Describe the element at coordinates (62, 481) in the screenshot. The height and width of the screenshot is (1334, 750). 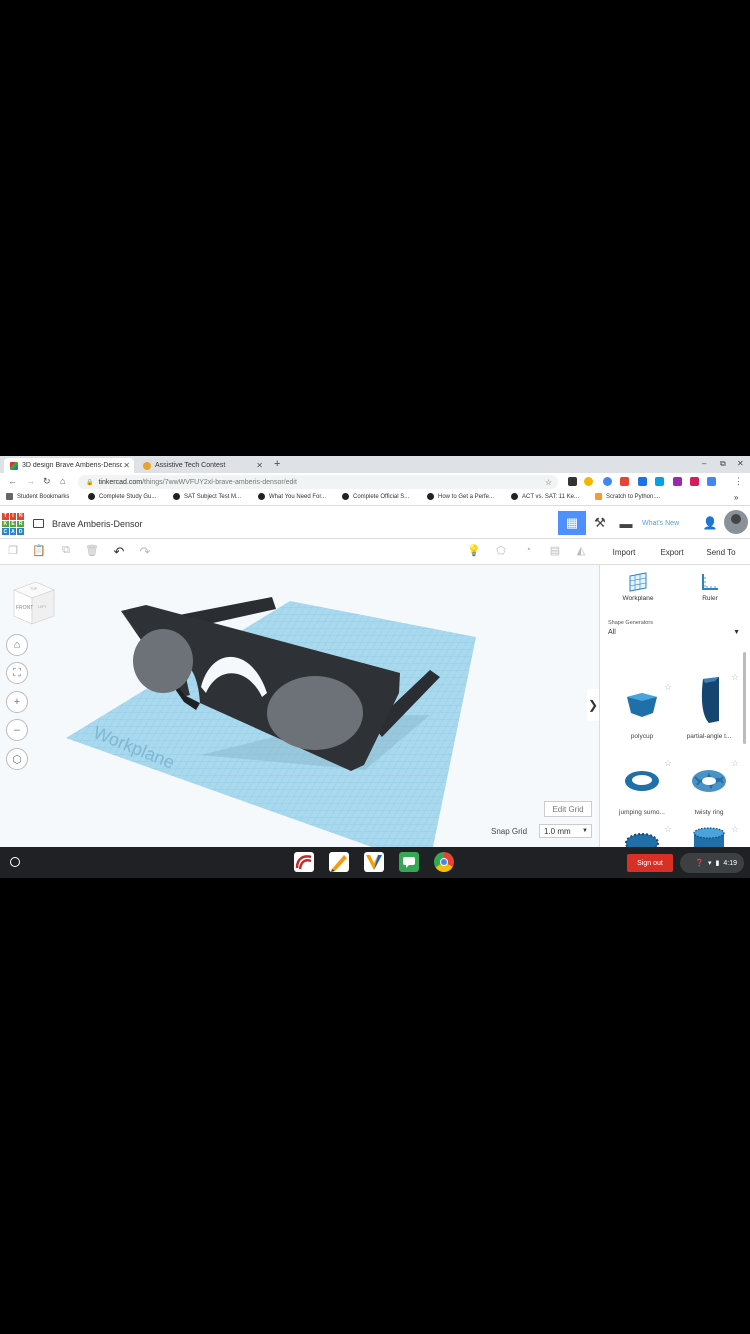
I see `home-icon: ⌂` at that location.